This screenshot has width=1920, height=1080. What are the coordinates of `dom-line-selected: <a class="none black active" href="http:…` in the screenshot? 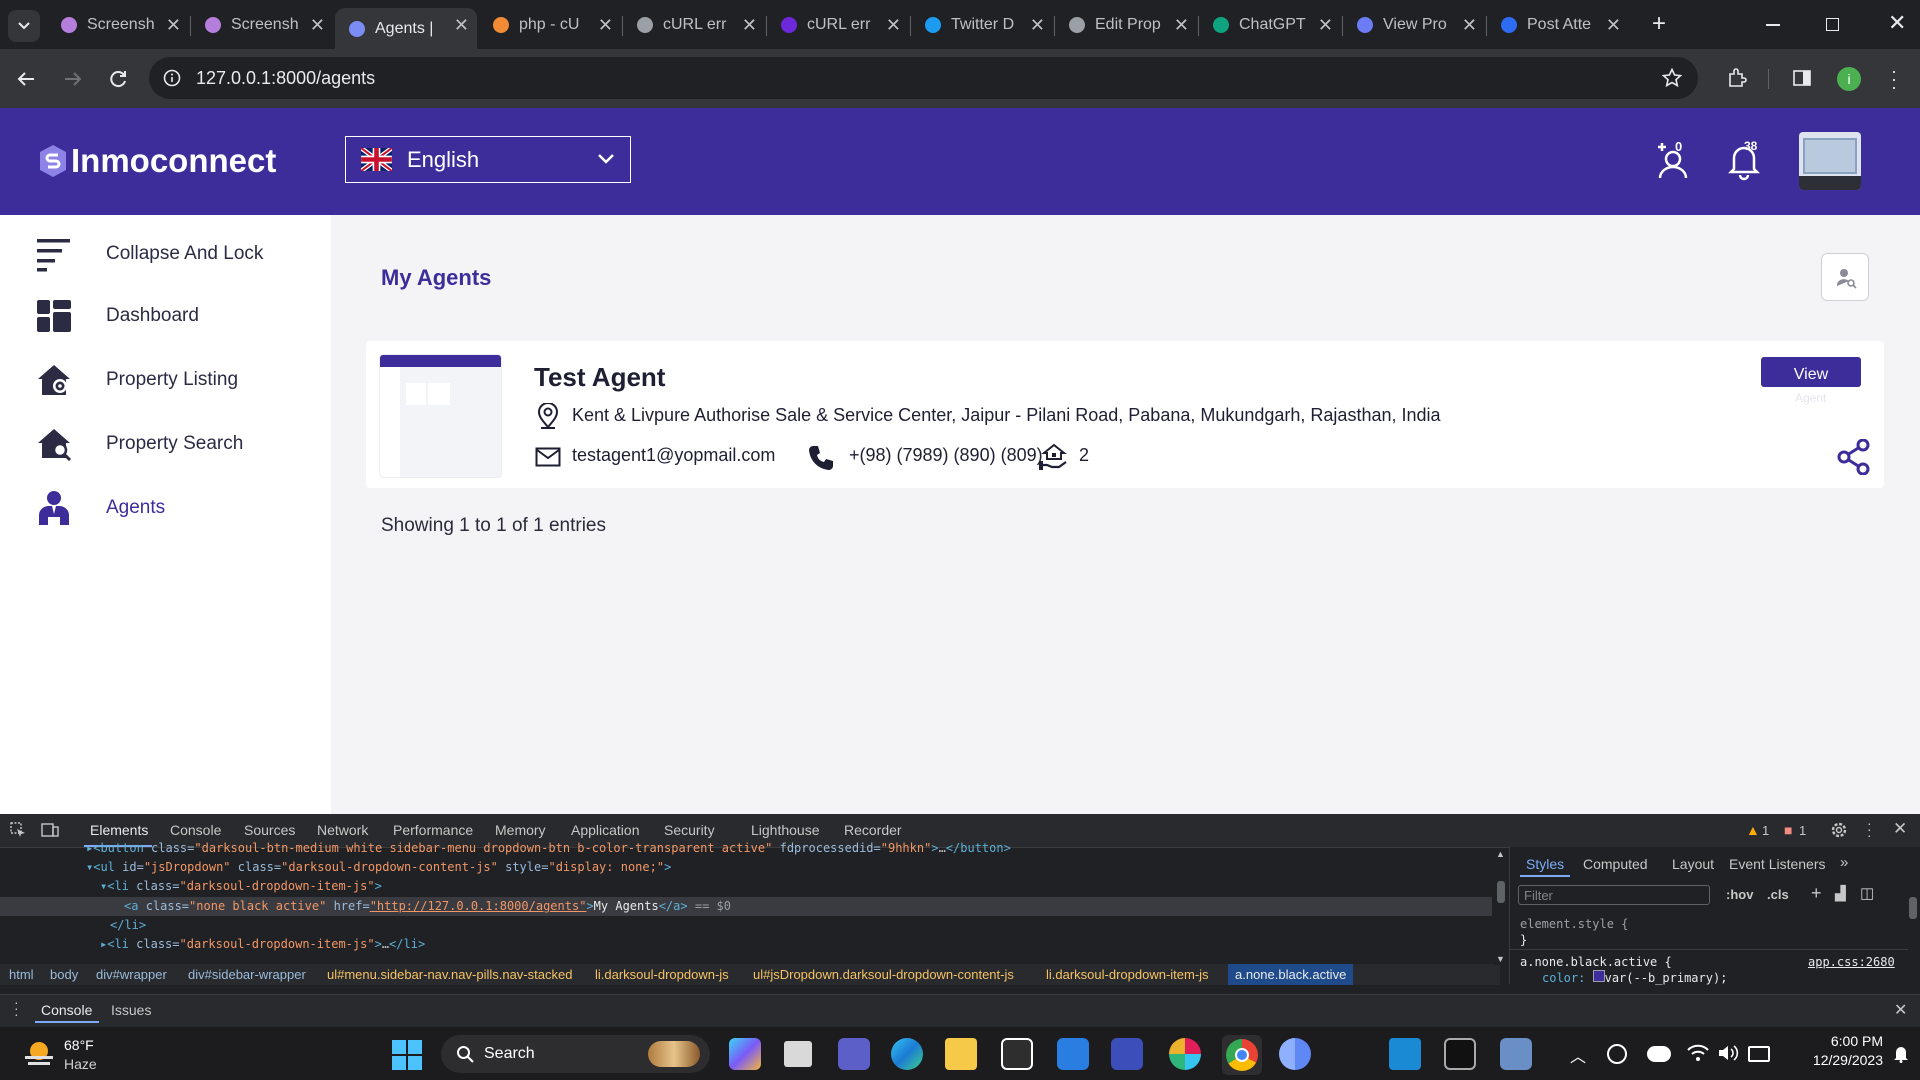 It's located at (427, 906).